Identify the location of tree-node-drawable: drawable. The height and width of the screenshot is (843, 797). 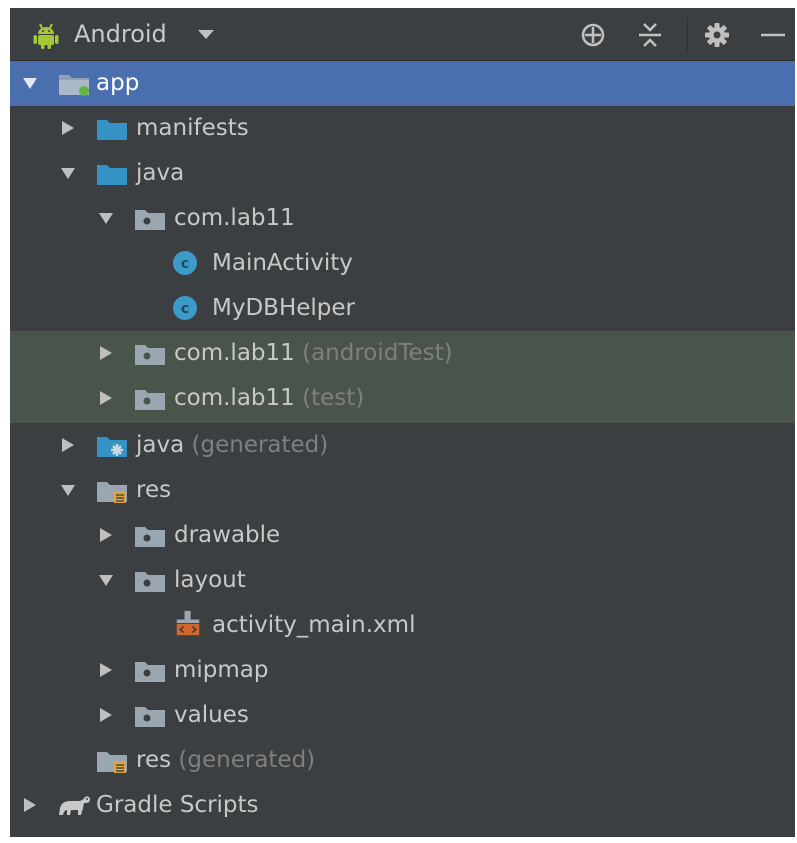
(402, 535).